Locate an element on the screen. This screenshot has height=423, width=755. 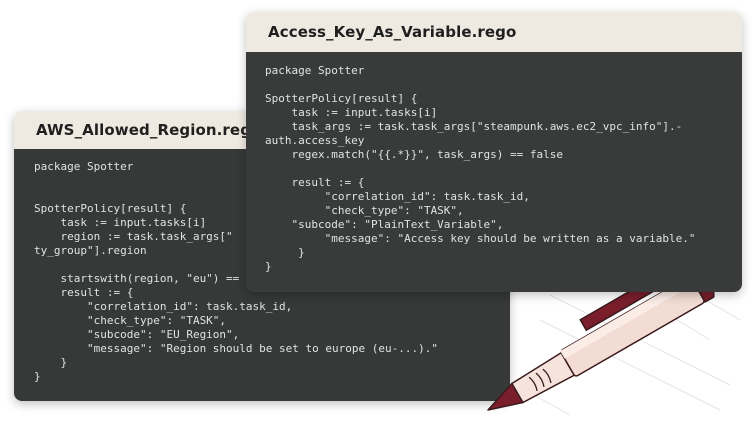
code-line: SpotterPolicy[result] { is located at coordinates (341, 98).